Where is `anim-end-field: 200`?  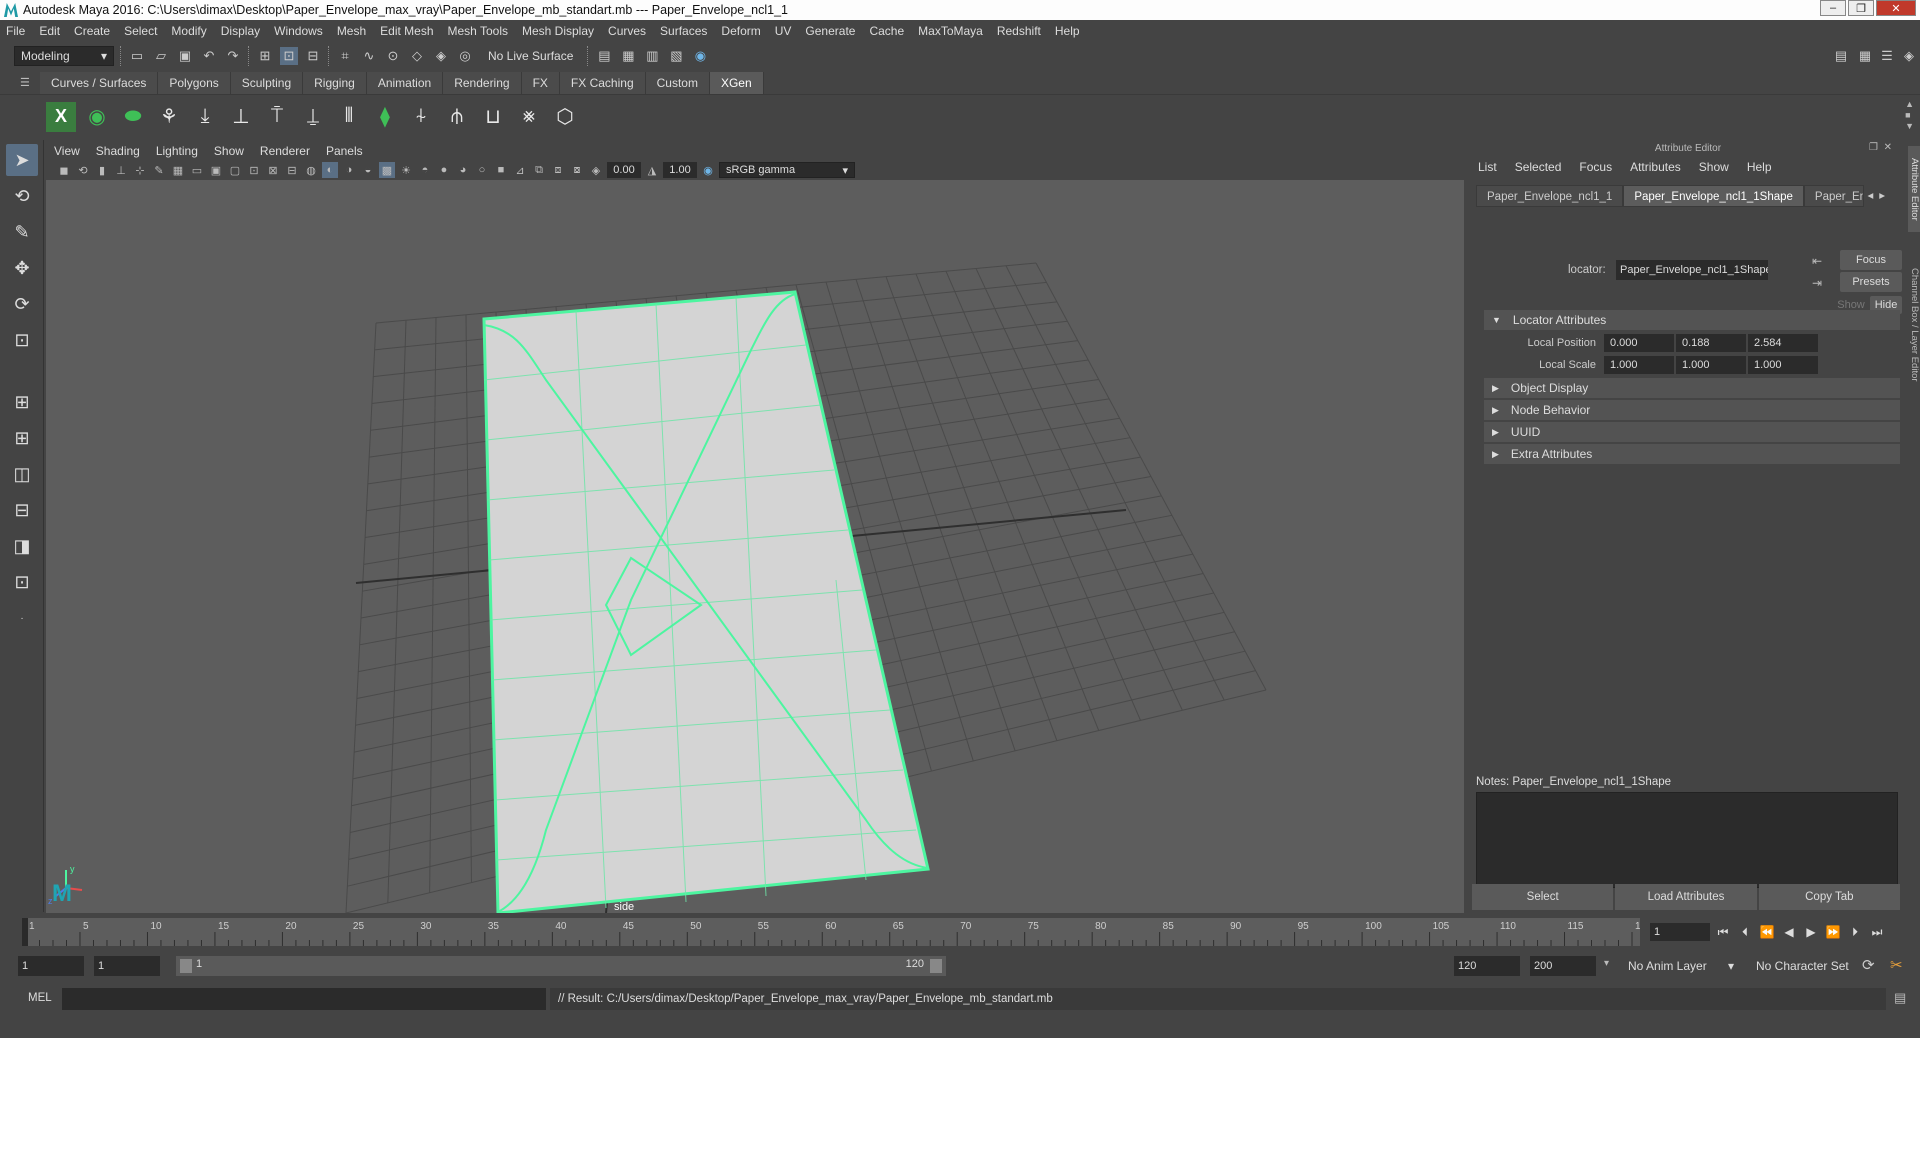
anim-end-field: 200 is located at coordinates (1563, 966).